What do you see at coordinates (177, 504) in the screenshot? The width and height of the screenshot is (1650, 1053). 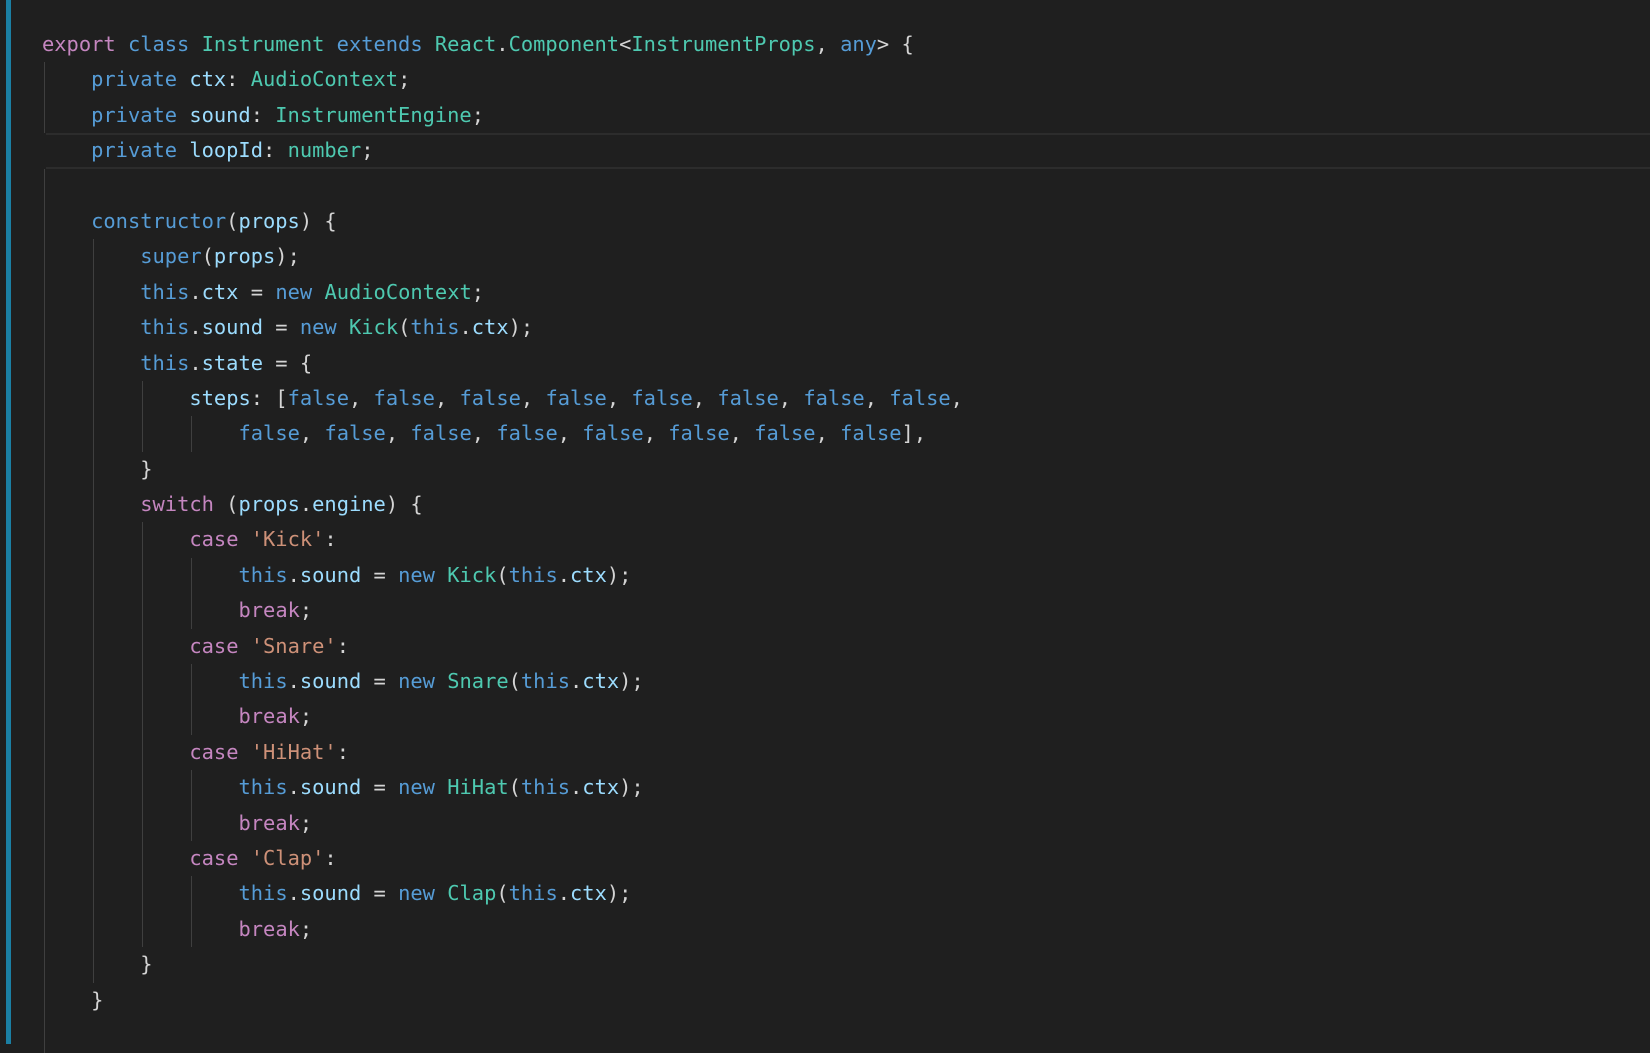 I see `code-token: switch` at bounding box center [177, 504].